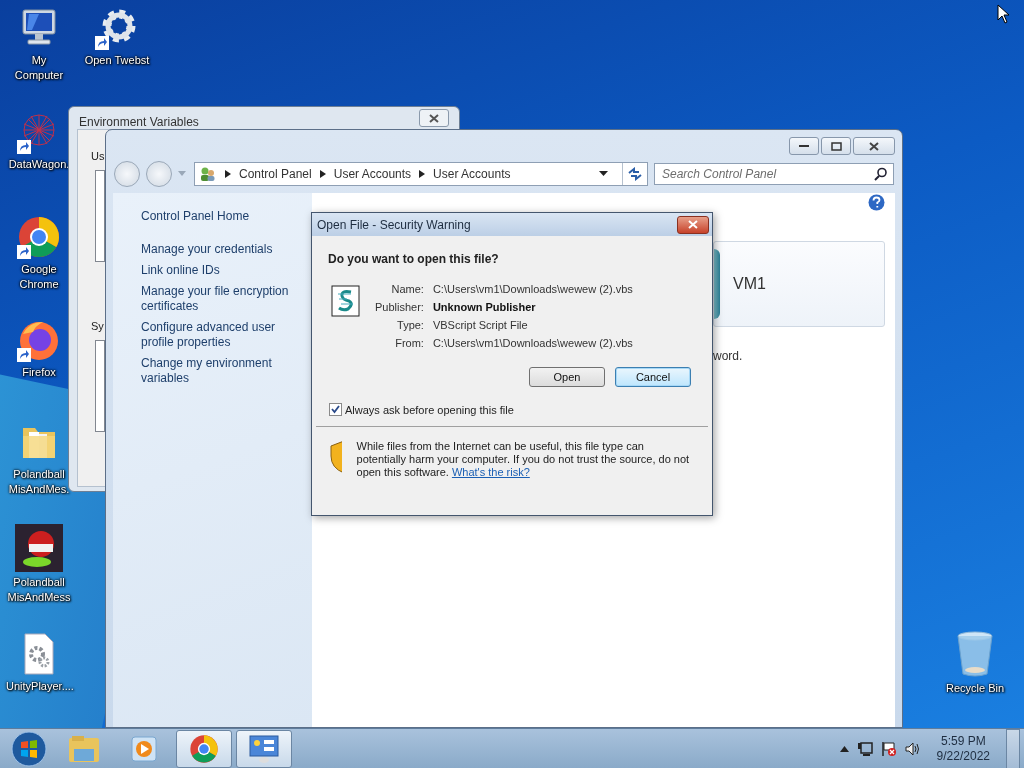 The image size is (1024, 768). Describe the element at coordinates (39, 277) in the screenshot. I see `desktop-icon-label: Google Chrome` at that location.